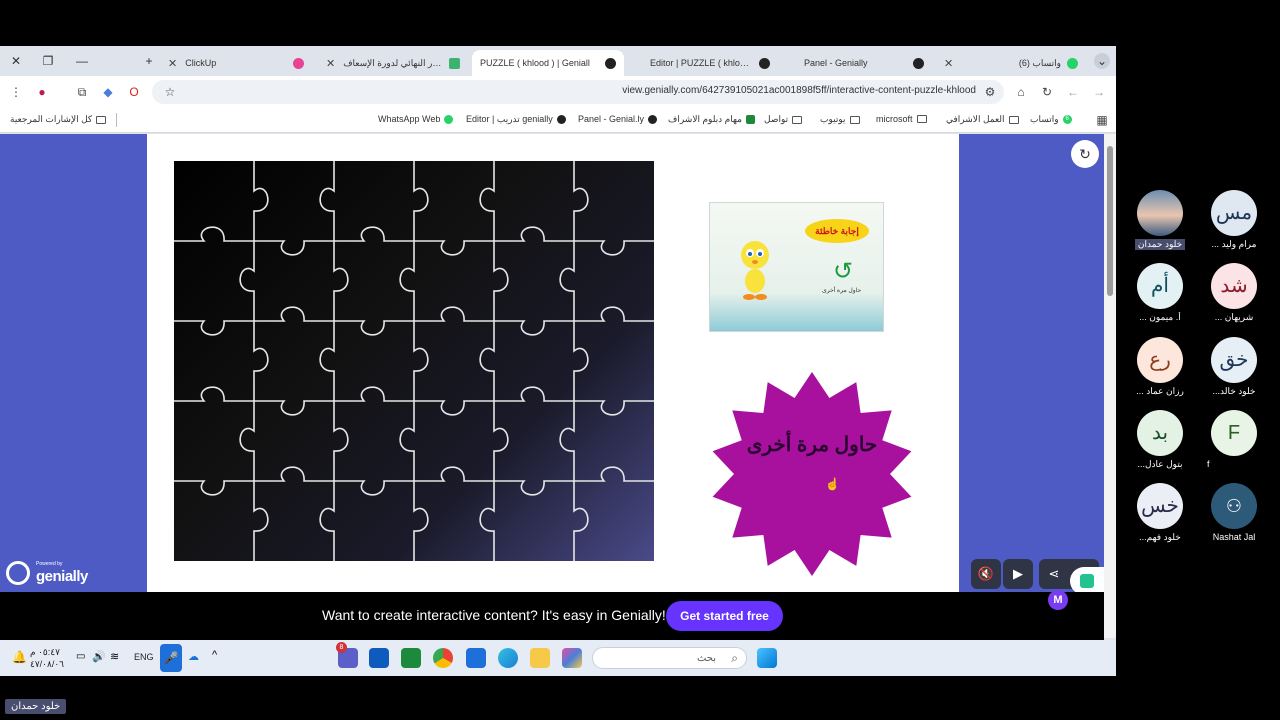  Describe the element at coordinates (347, 655) in the screenshot. I see `teams-icon: 8` at that location.